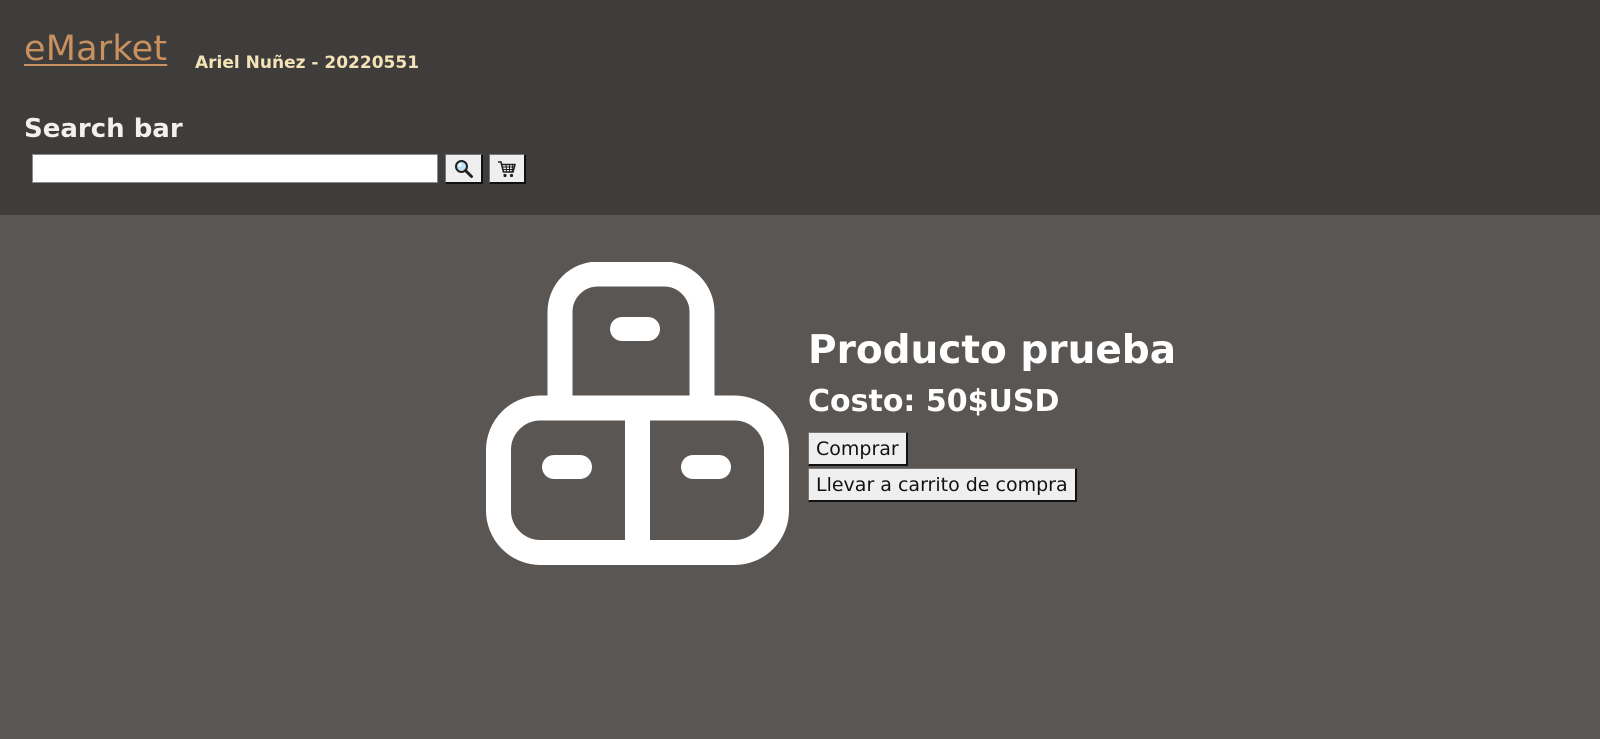 The width and height of the screenshot is (1600, 739). I want to click on shopping-cart-icon, so click(507, 168).